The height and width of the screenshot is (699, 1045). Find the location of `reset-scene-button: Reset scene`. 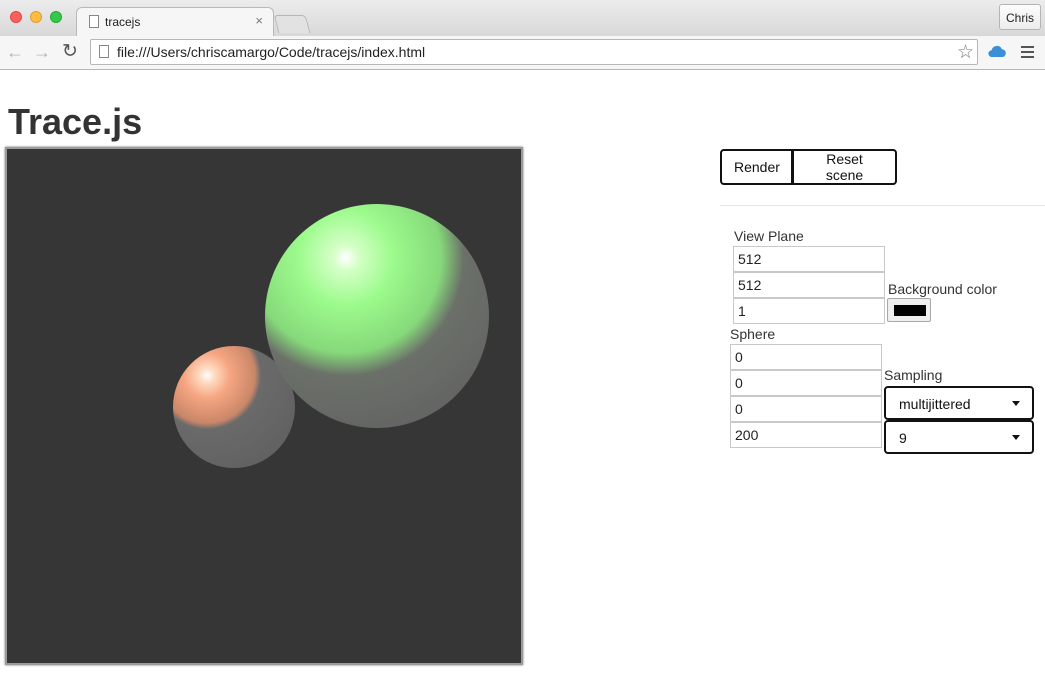

reset-scene-button: Reset scene is located at coordinates (844, 167).